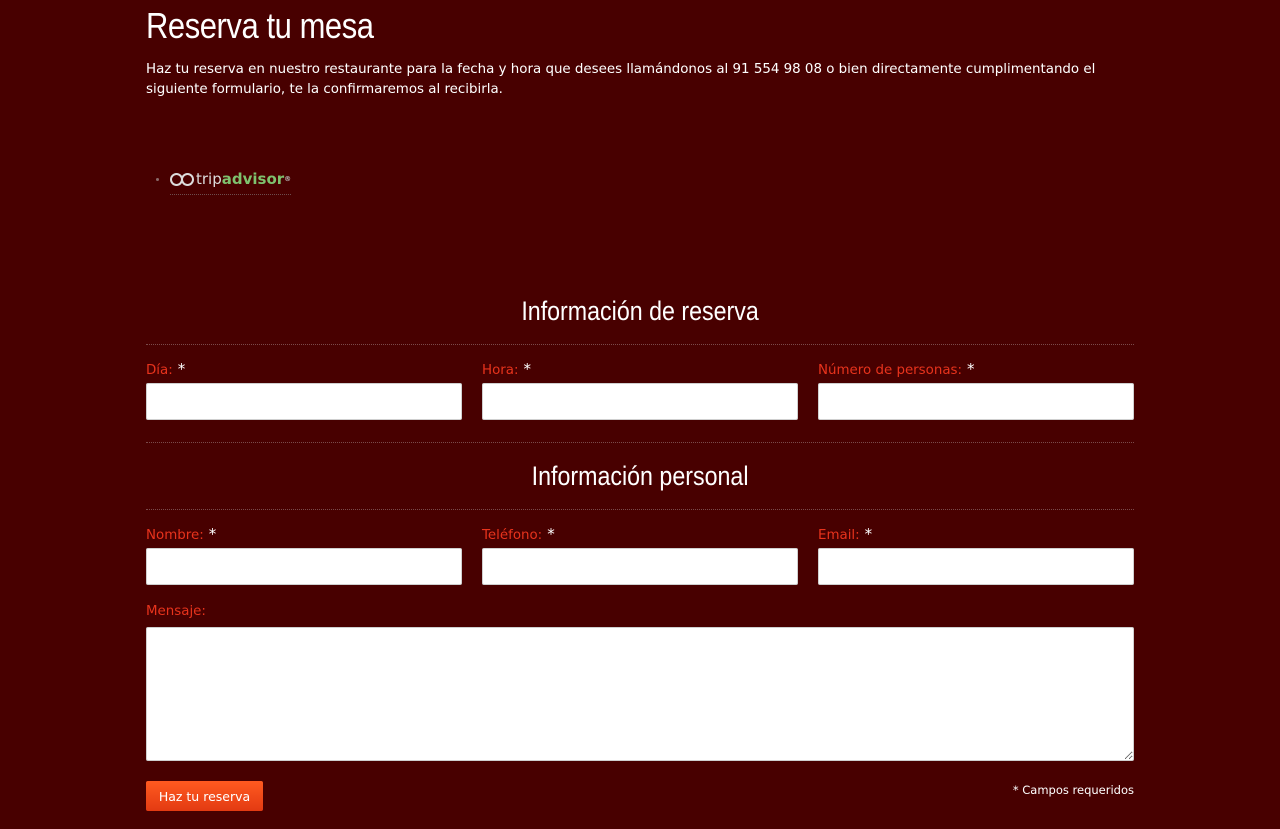  What do you see at coordinates (304, 401) in the screenshot?
I see `day-input` at bounding box center [304, 401].